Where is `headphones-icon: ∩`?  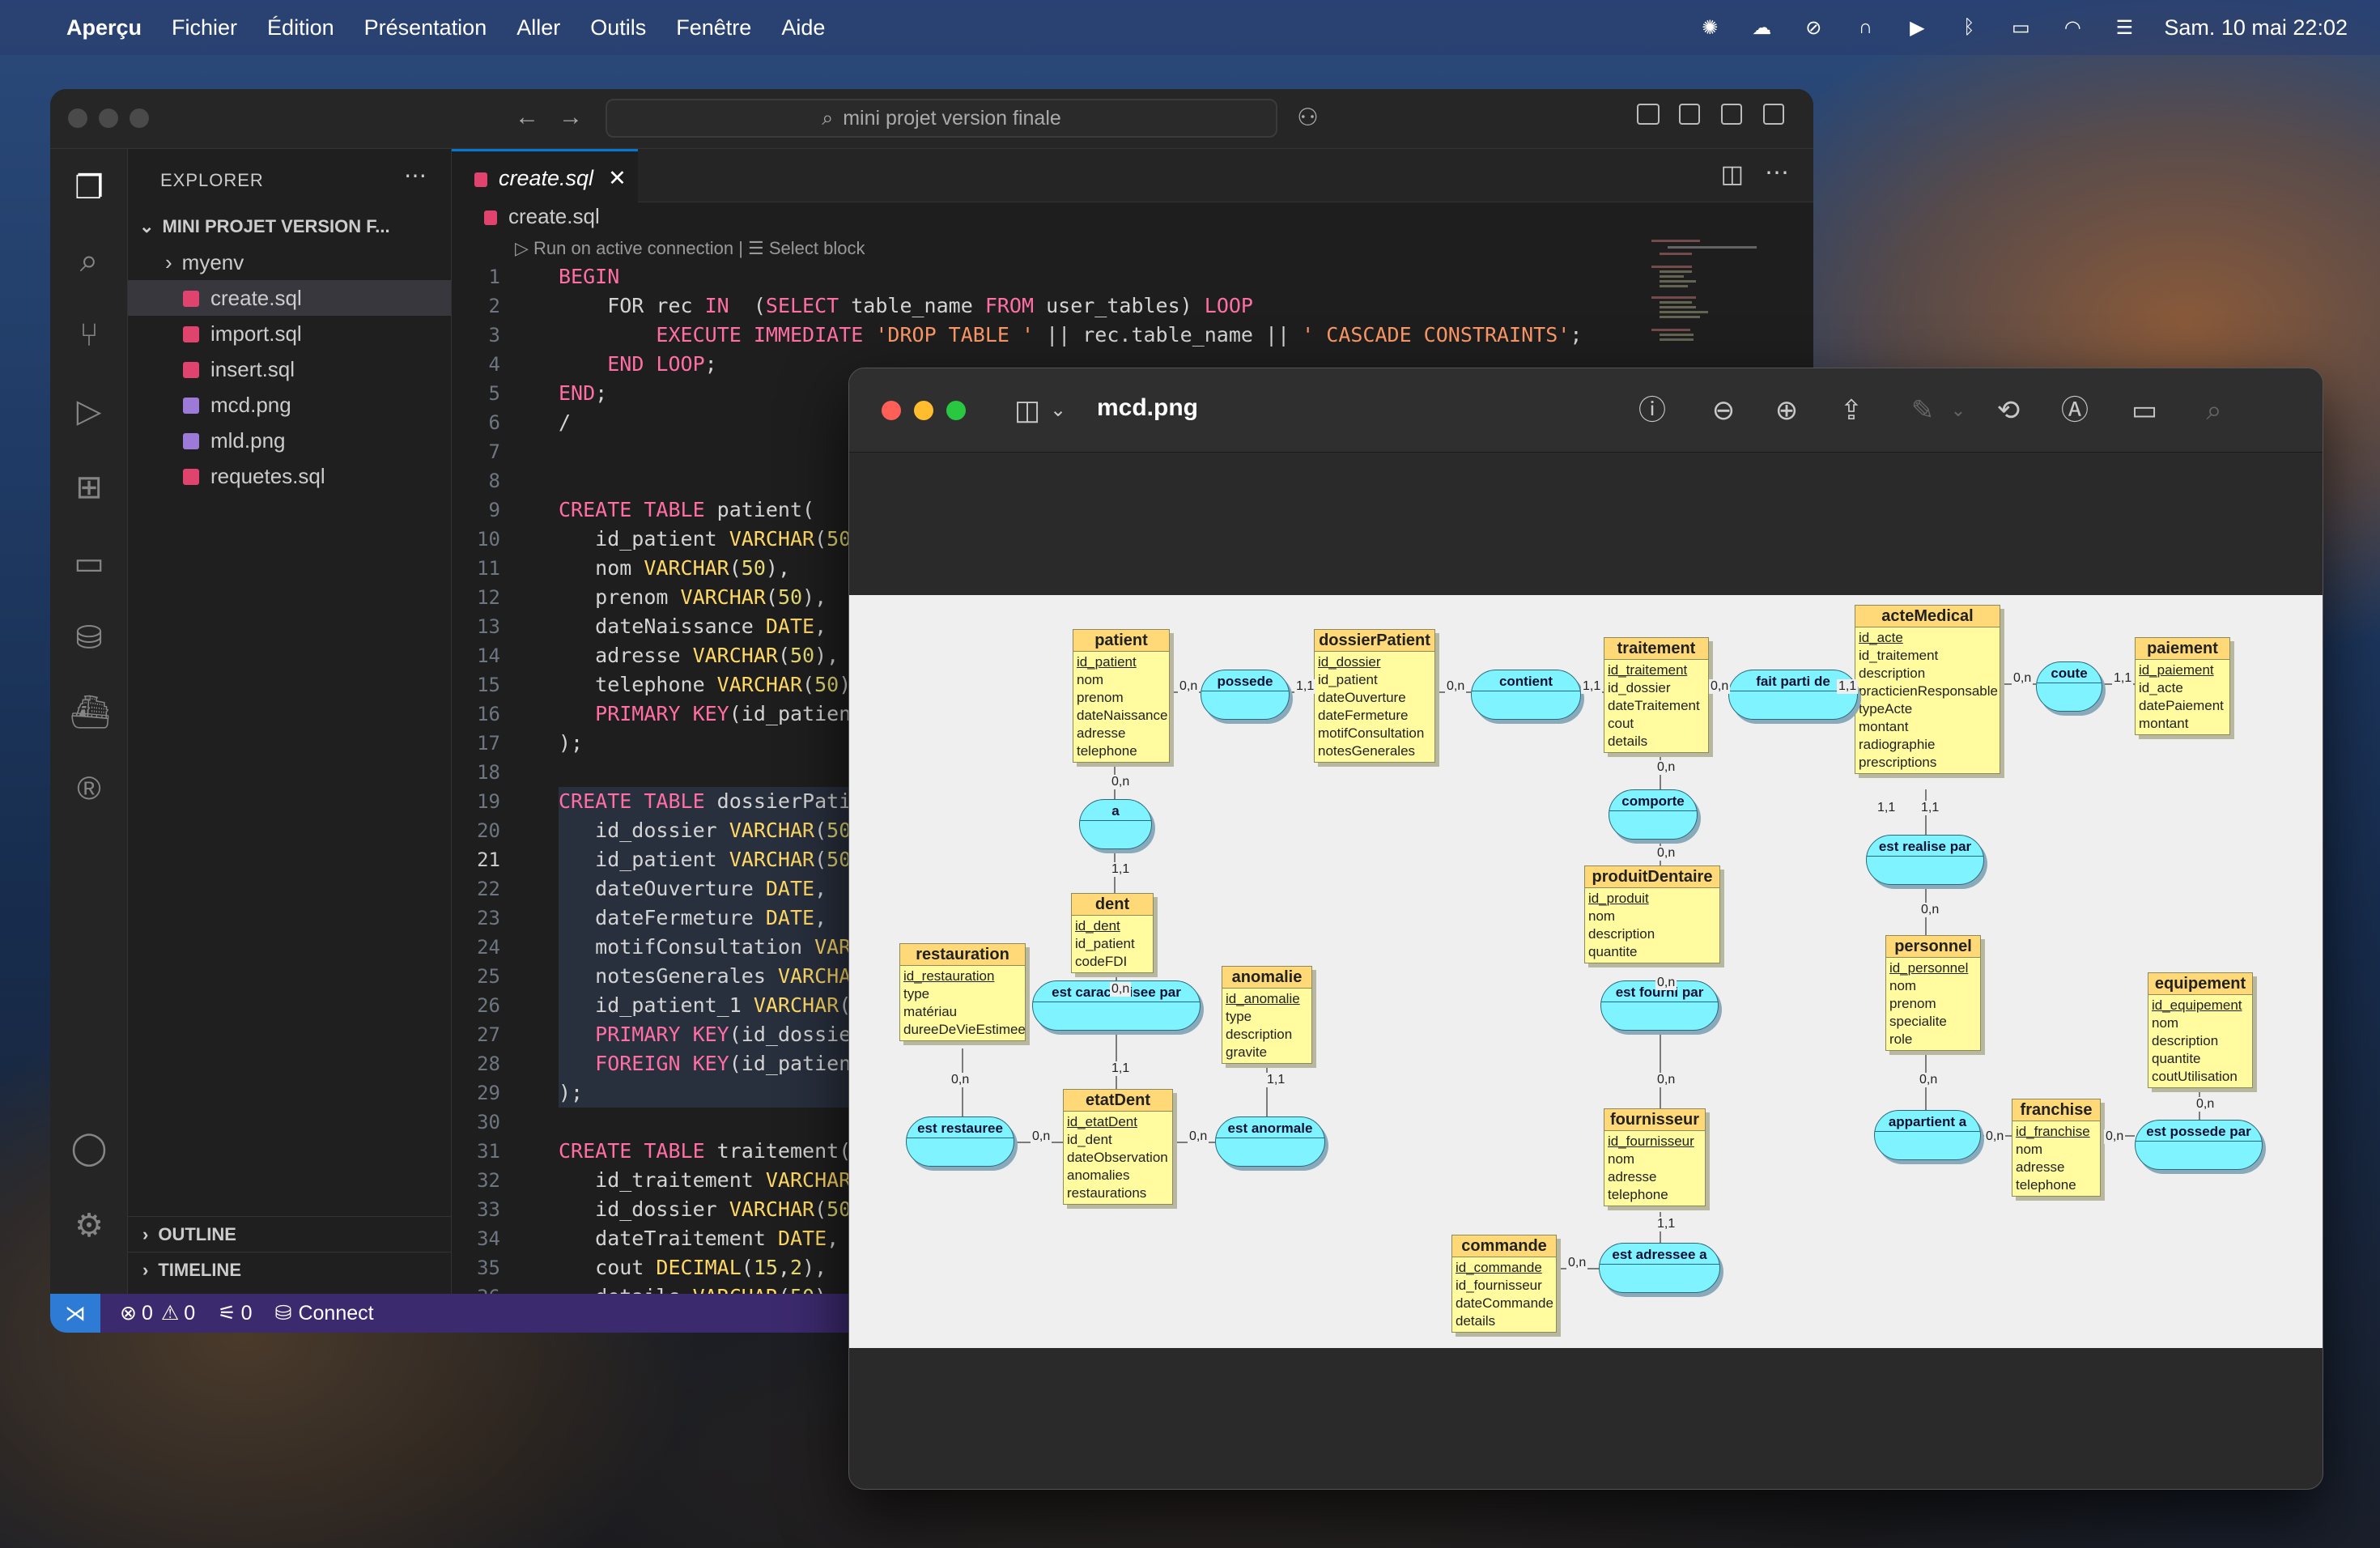
headphones-icon: ∩ is located at coordinates (1865, 27).